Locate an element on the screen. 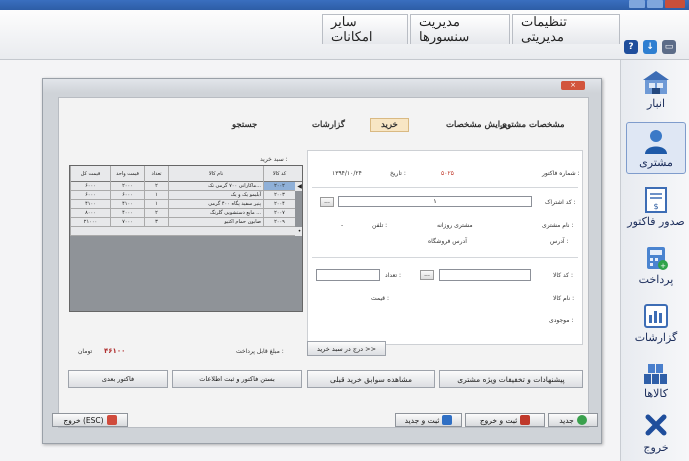 Image resolution: width=689 pixels, height=461 pixels. add-to-cart-button: درج در سبد خرید >> is located at coordinates (346, 348).